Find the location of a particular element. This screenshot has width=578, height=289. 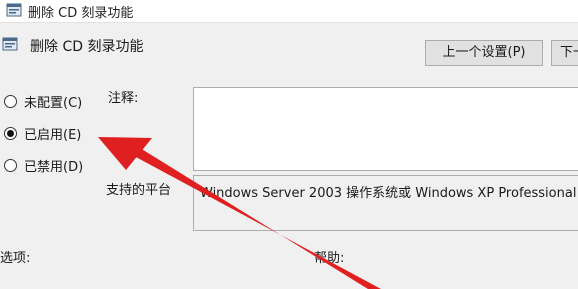

radio-label: 已启用(E) is located at coordinates (53, 135).